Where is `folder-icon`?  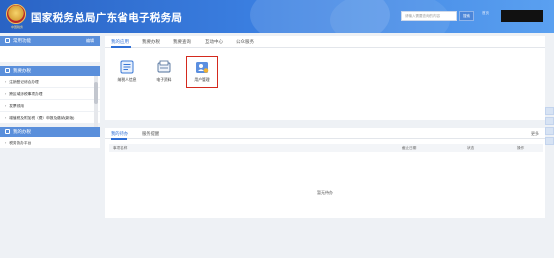
folder-icon is located at coordinates (7, 70).